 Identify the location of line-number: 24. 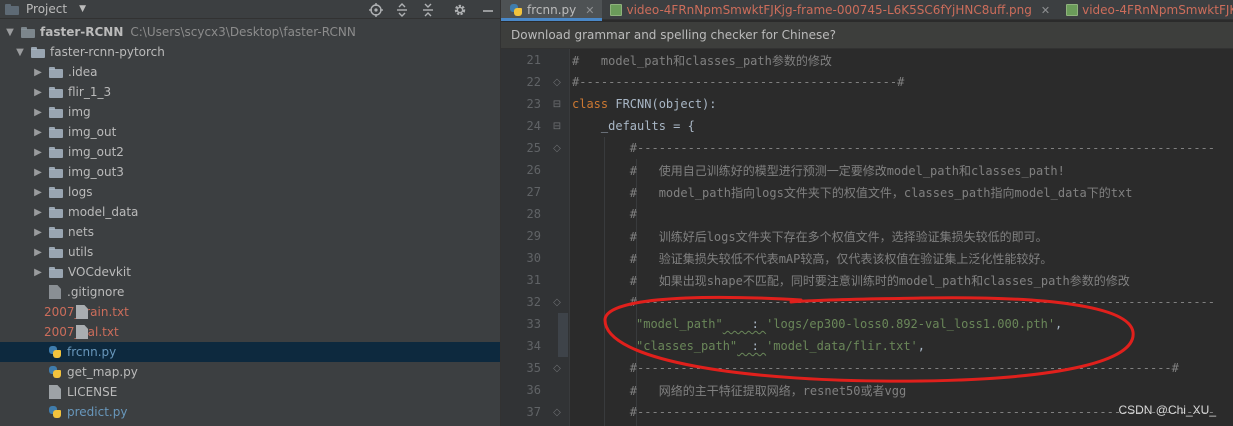
(533, 126).